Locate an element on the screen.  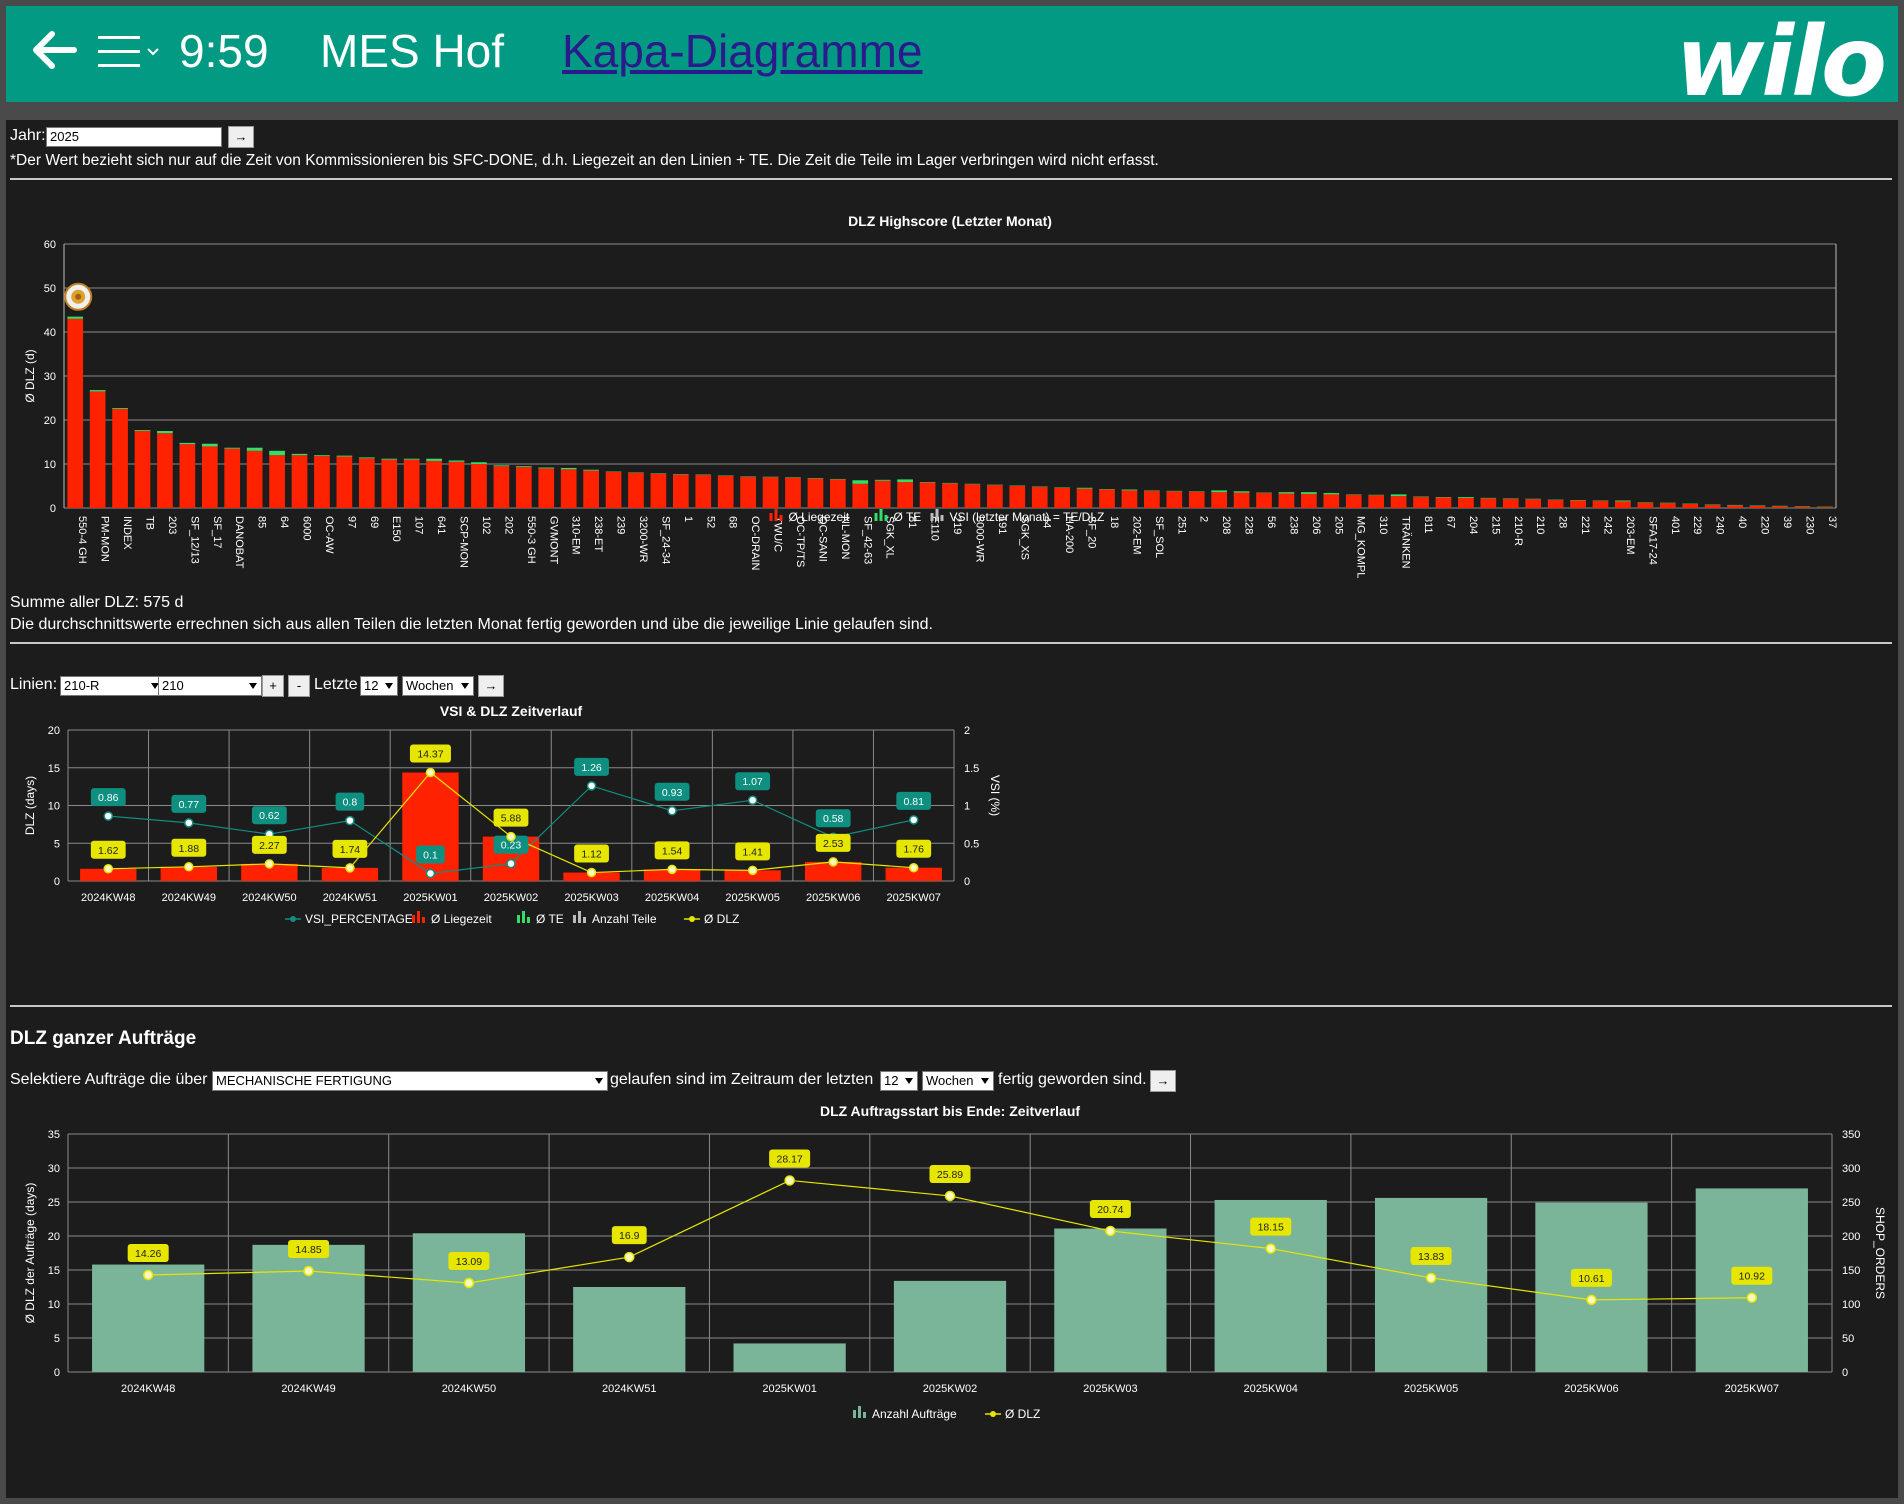
vsi-data-label: 0.81 is located at coordinates (914, 802).